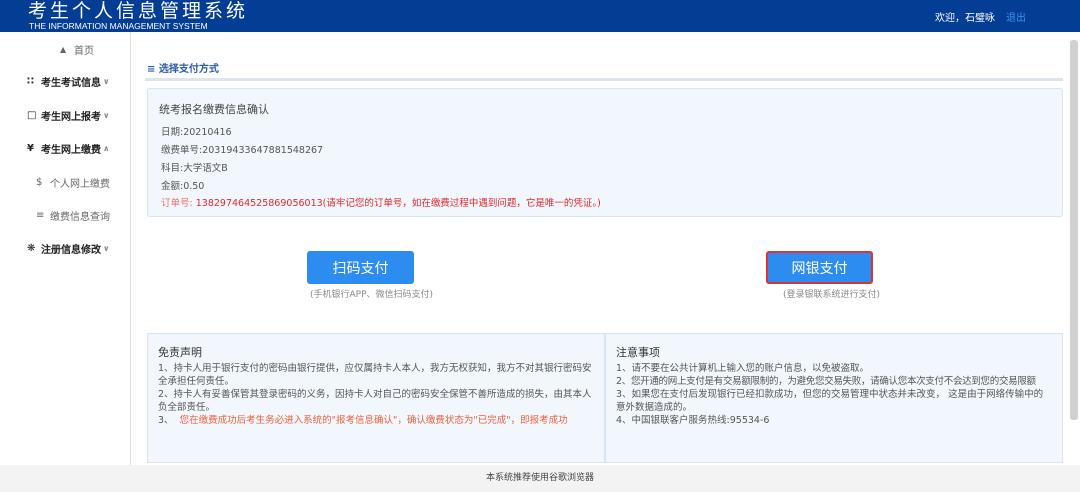  What do you see at coordinates (30, 81) in the screenshot?
I see `grid-icon: ∷` at bounding box center [30, 81].